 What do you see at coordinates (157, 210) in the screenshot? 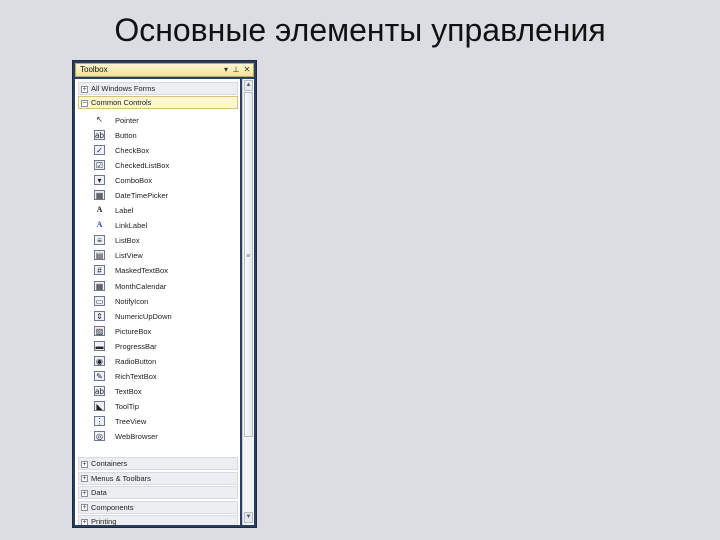
I see `toolbox-item-label: A Label` at bounding box center [157, 210].